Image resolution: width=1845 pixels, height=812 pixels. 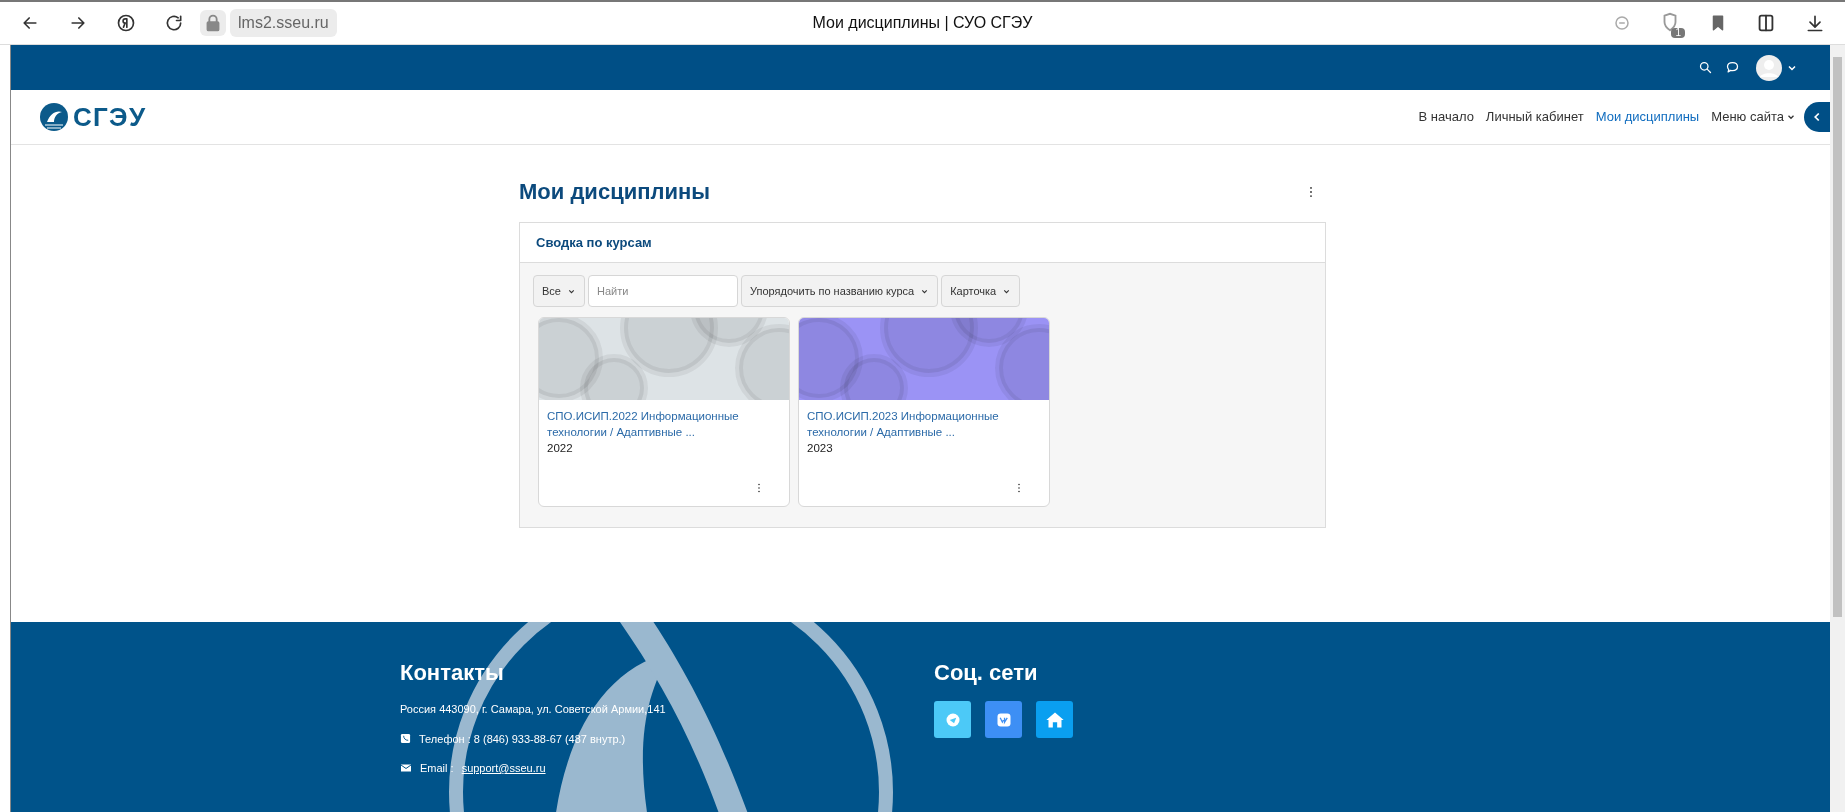 What do you see at coordinates (662, 291) in the screenshot?
I see `search-field: Найти` at bounding box center [662, 291].